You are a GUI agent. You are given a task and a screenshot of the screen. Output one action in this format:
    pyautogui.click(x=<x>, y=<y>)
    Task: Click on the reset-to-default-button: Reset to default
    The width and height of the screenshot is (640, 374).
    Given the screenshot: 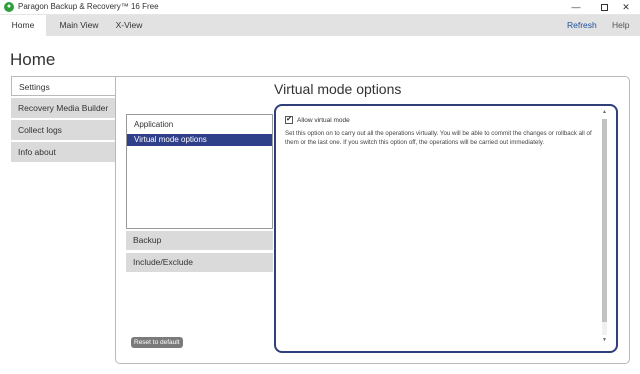 What is the action you would take?
    pyautogui.click(x=157, y=342)
    